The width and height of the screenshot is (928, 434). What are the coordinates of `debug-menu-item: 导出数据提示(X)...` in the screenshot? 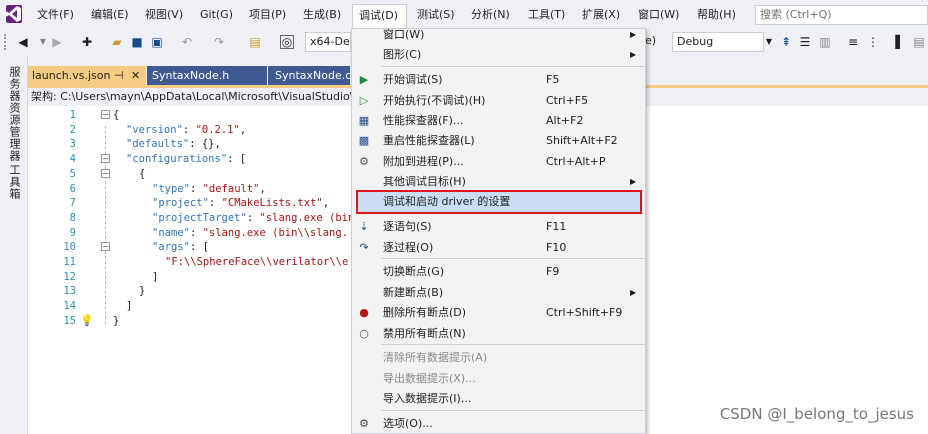 It's located at (498, 379).